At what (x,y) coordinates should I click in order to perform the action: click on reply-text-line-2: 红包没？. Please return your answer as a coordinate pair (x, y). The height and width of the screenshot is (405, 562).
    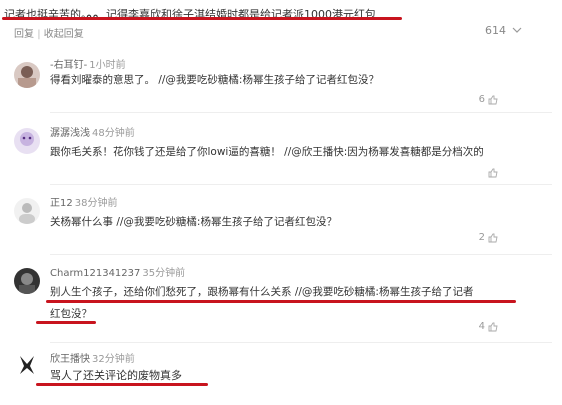
    Looking at the image, I should click on (71, 314).